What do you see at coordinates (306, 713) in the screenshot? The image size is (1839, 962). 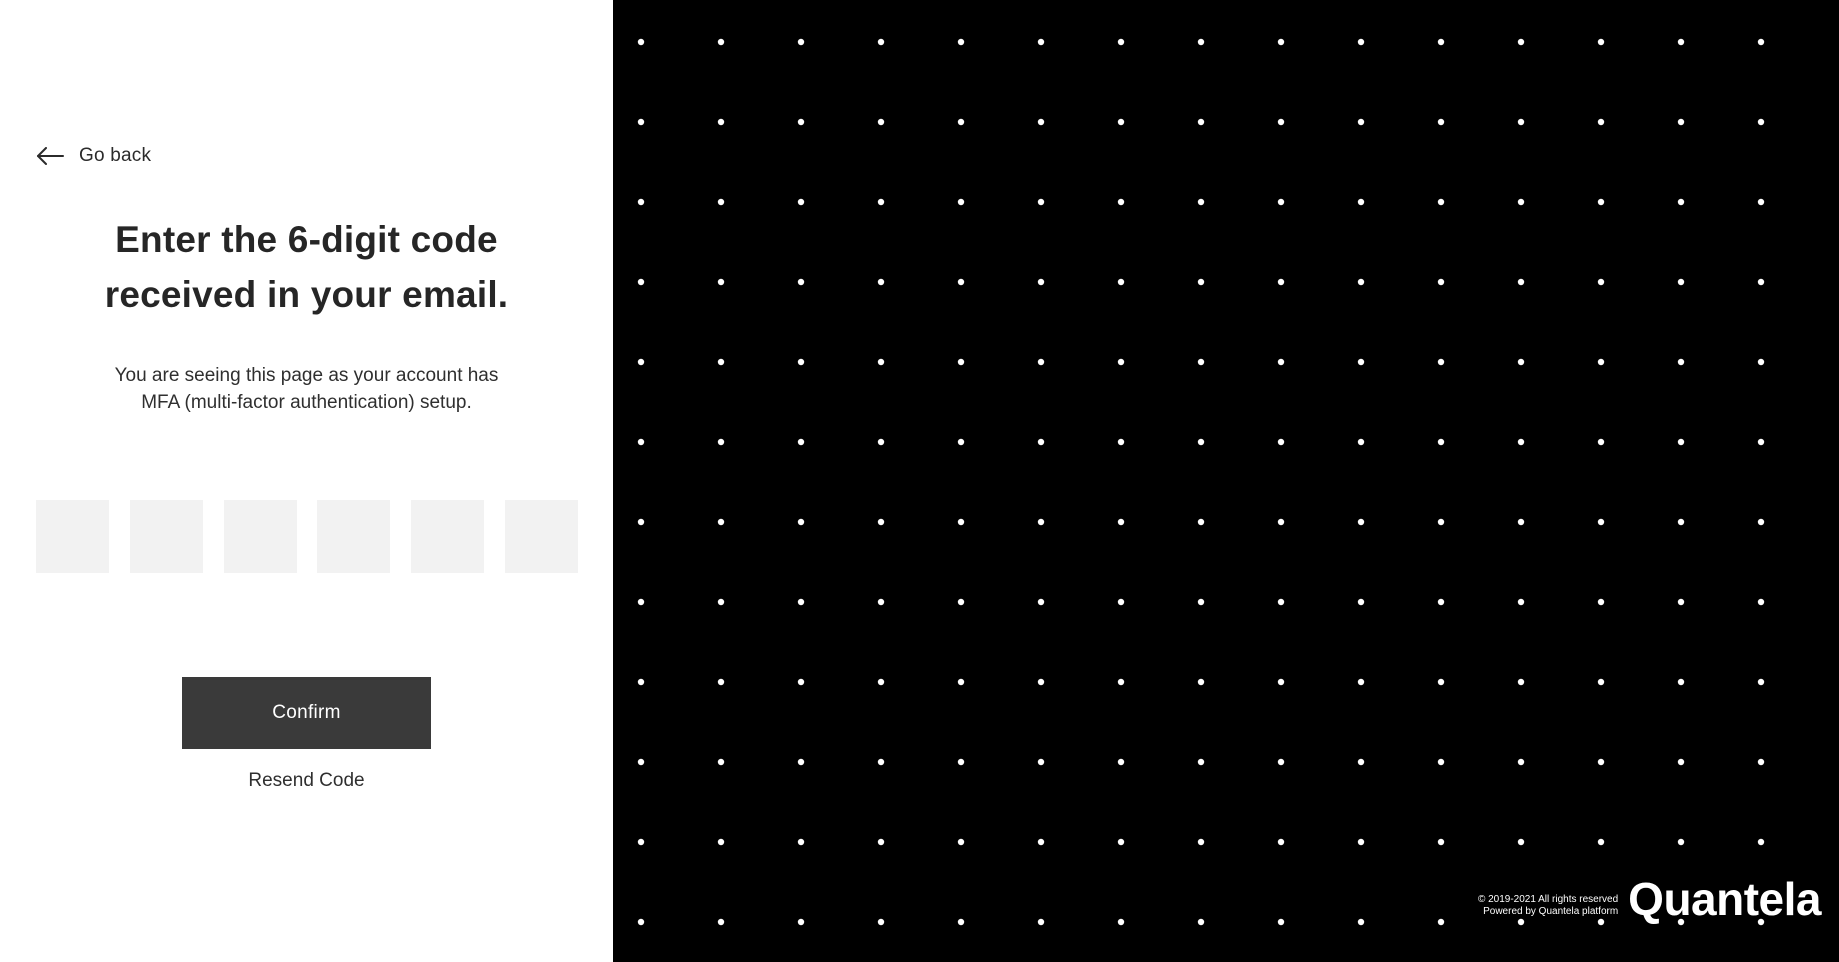 I see `confirm-button: Confirm` at bounding box center [306, 713].